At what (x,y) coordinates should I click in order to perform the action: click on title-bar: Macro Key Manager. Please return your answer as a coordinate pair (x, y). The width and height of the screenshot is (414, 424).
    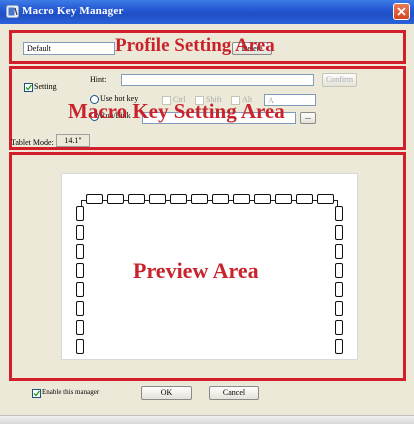
    Looking at the image, I should click on (207, 12).